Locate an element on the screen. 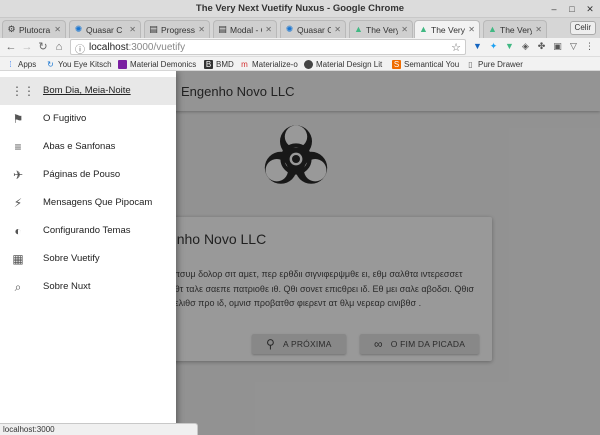 The width and height of the screenshot is (600, 435). tab-label: Modal - C is located at coordinates (246, 29).